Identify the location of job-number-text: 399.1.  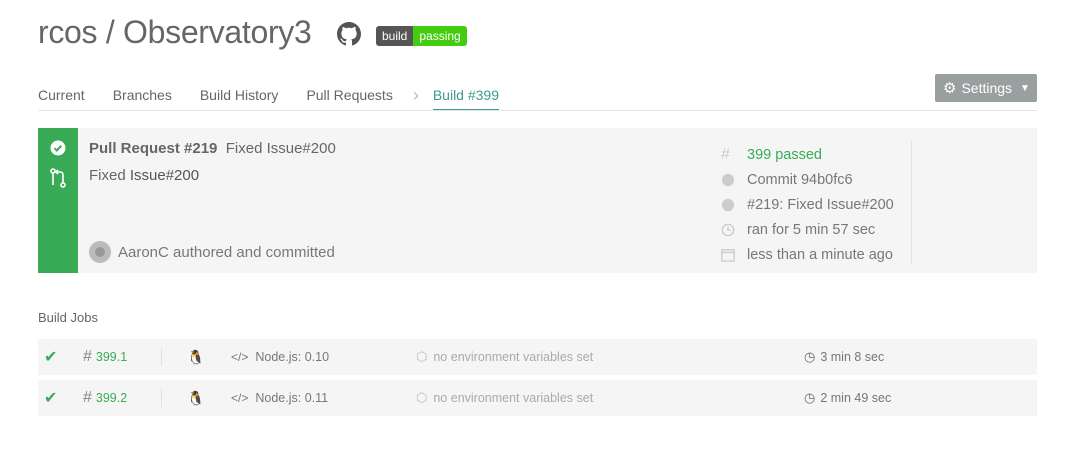
(111, 357).